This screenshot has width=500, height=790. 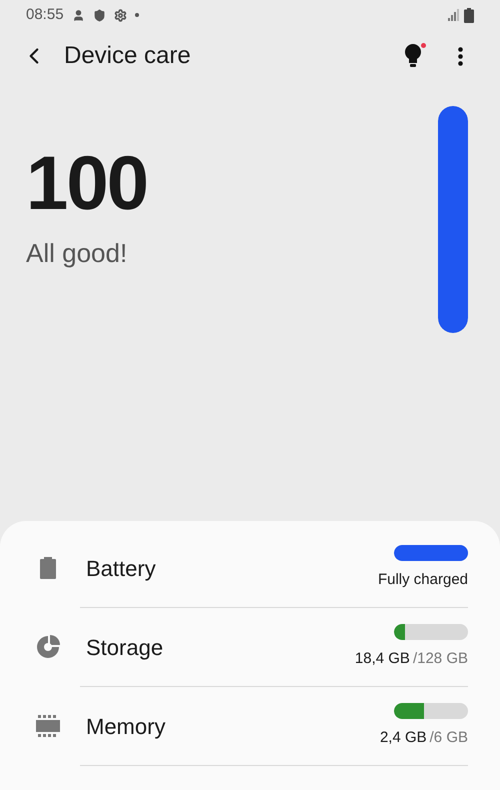 I want to click on used-amount: 18,4 GB, so click(x=382, y=658).